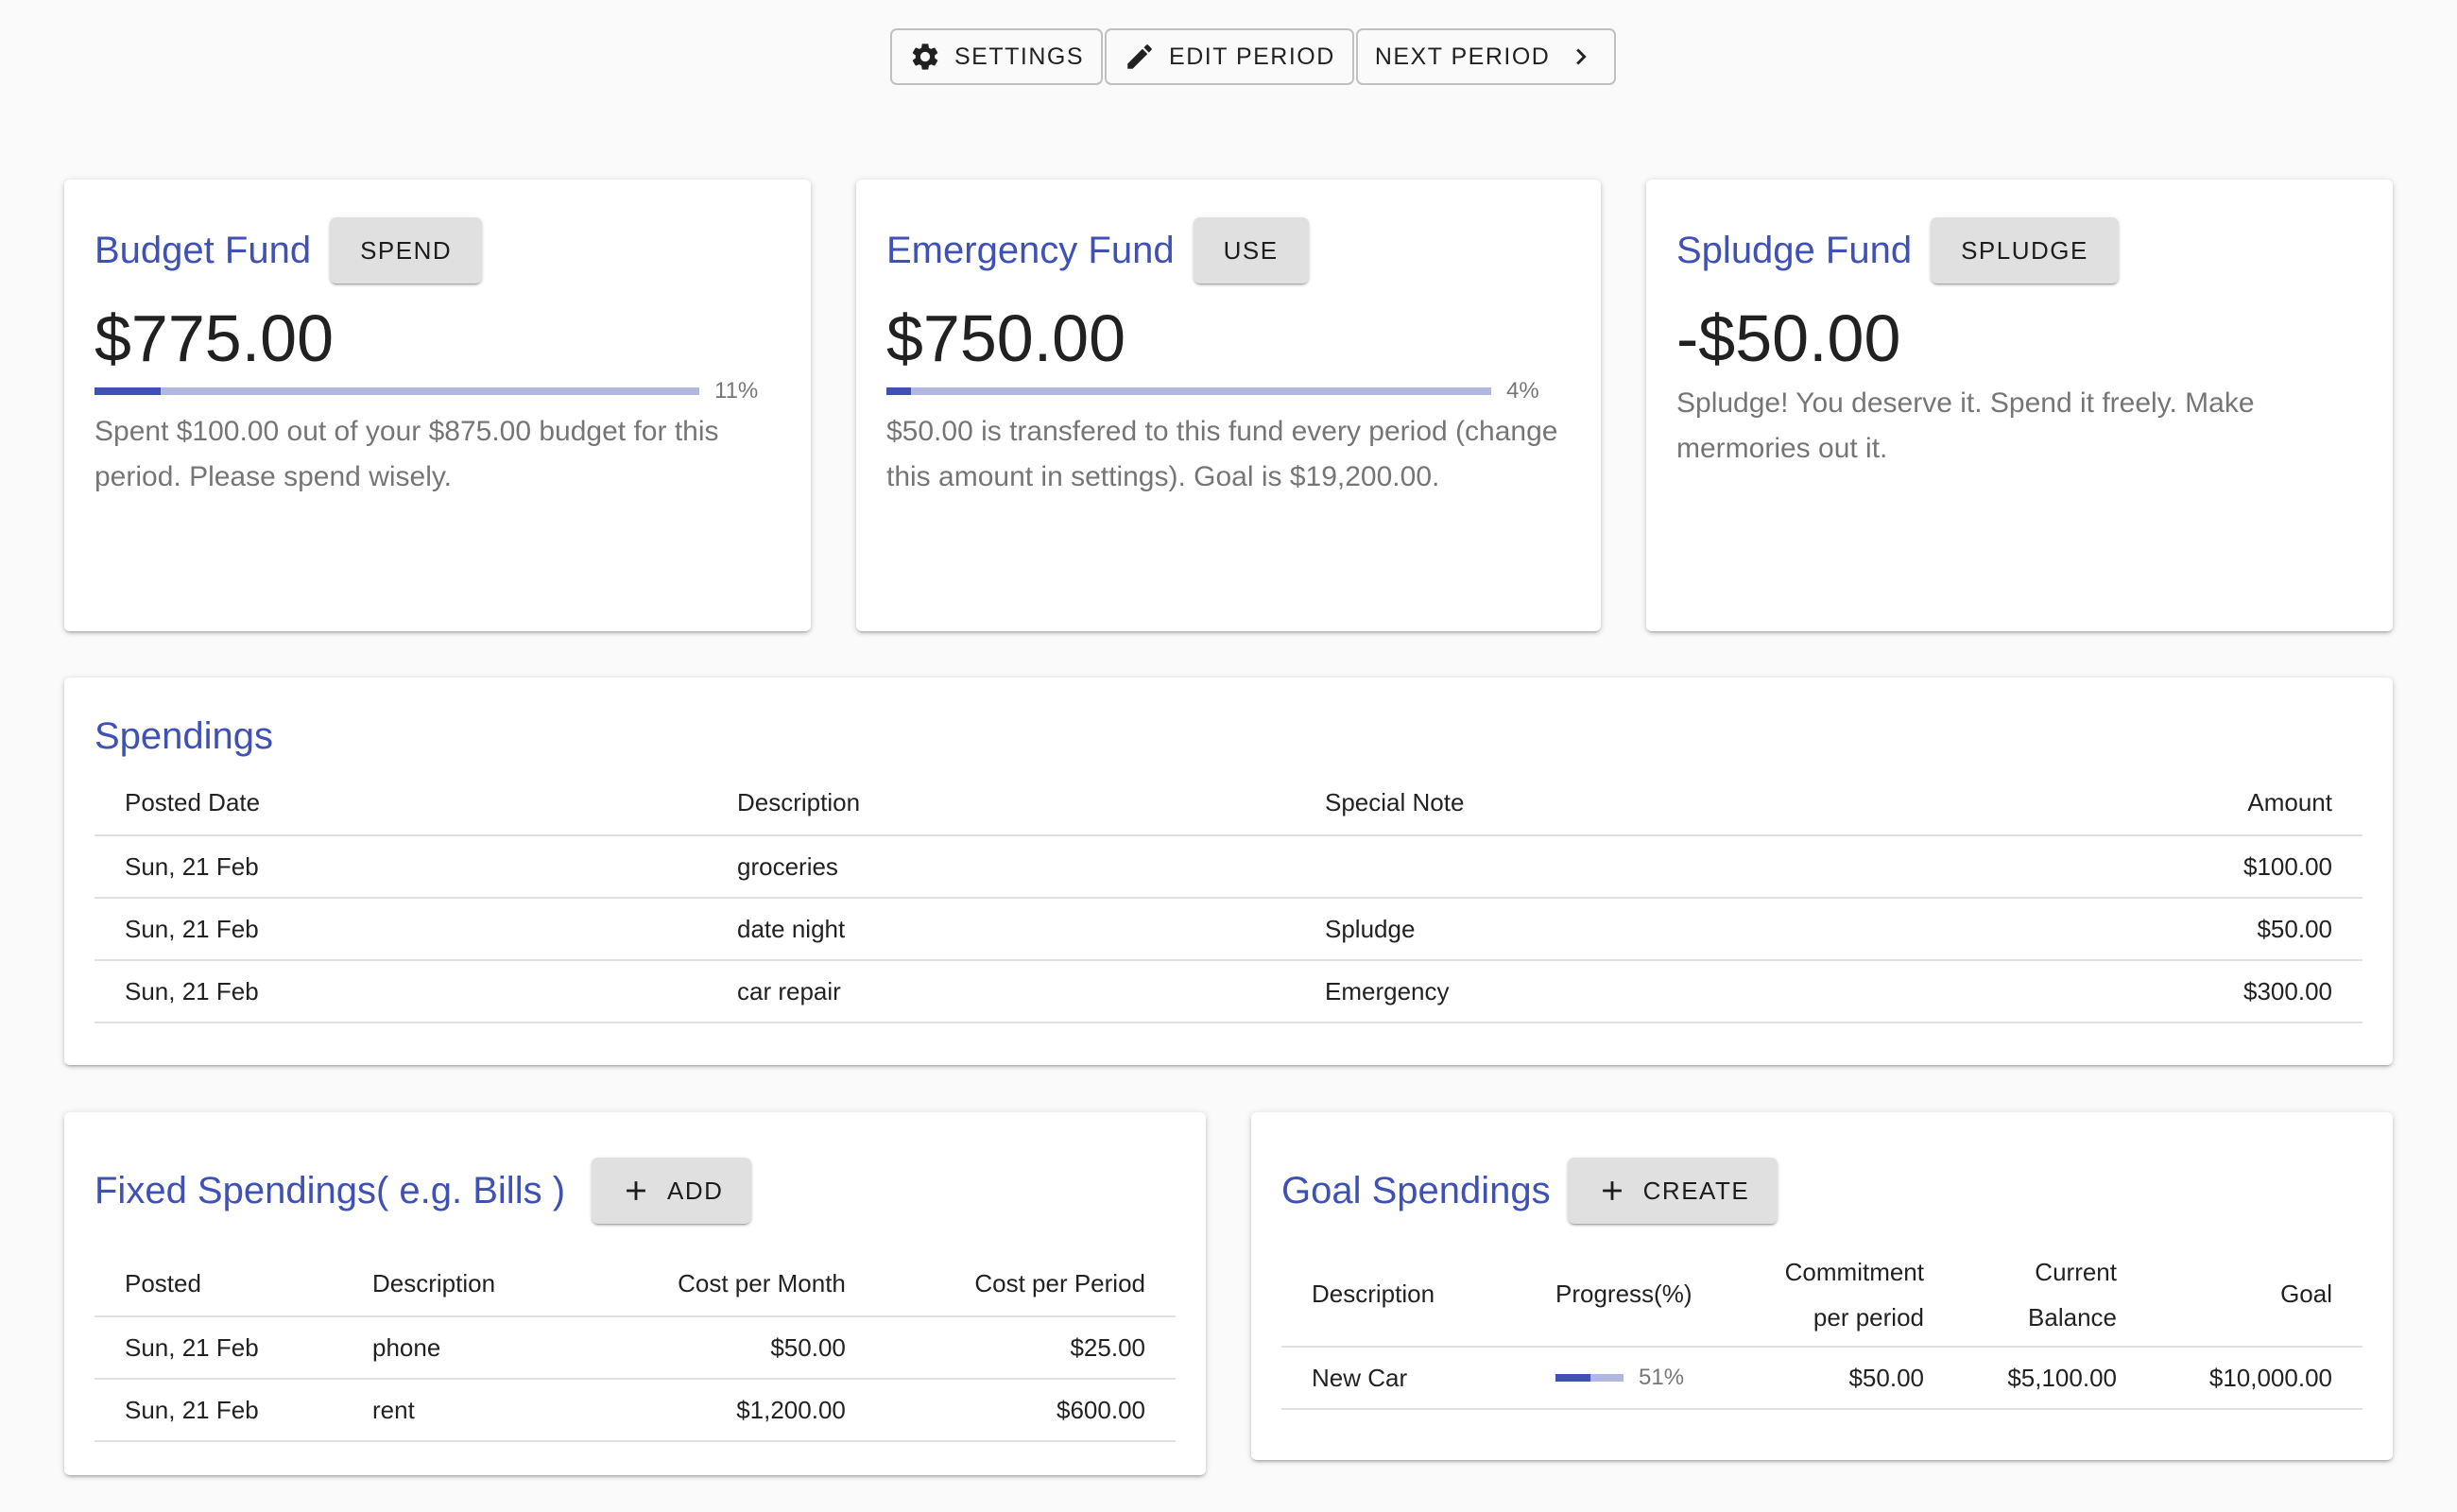 This screenshot has width=2457, height=1512. What do you see at coordinates (1019, 56) in the screenshot?
I see `settings-label: SETTINGS` at bounding box center [1019, 56].